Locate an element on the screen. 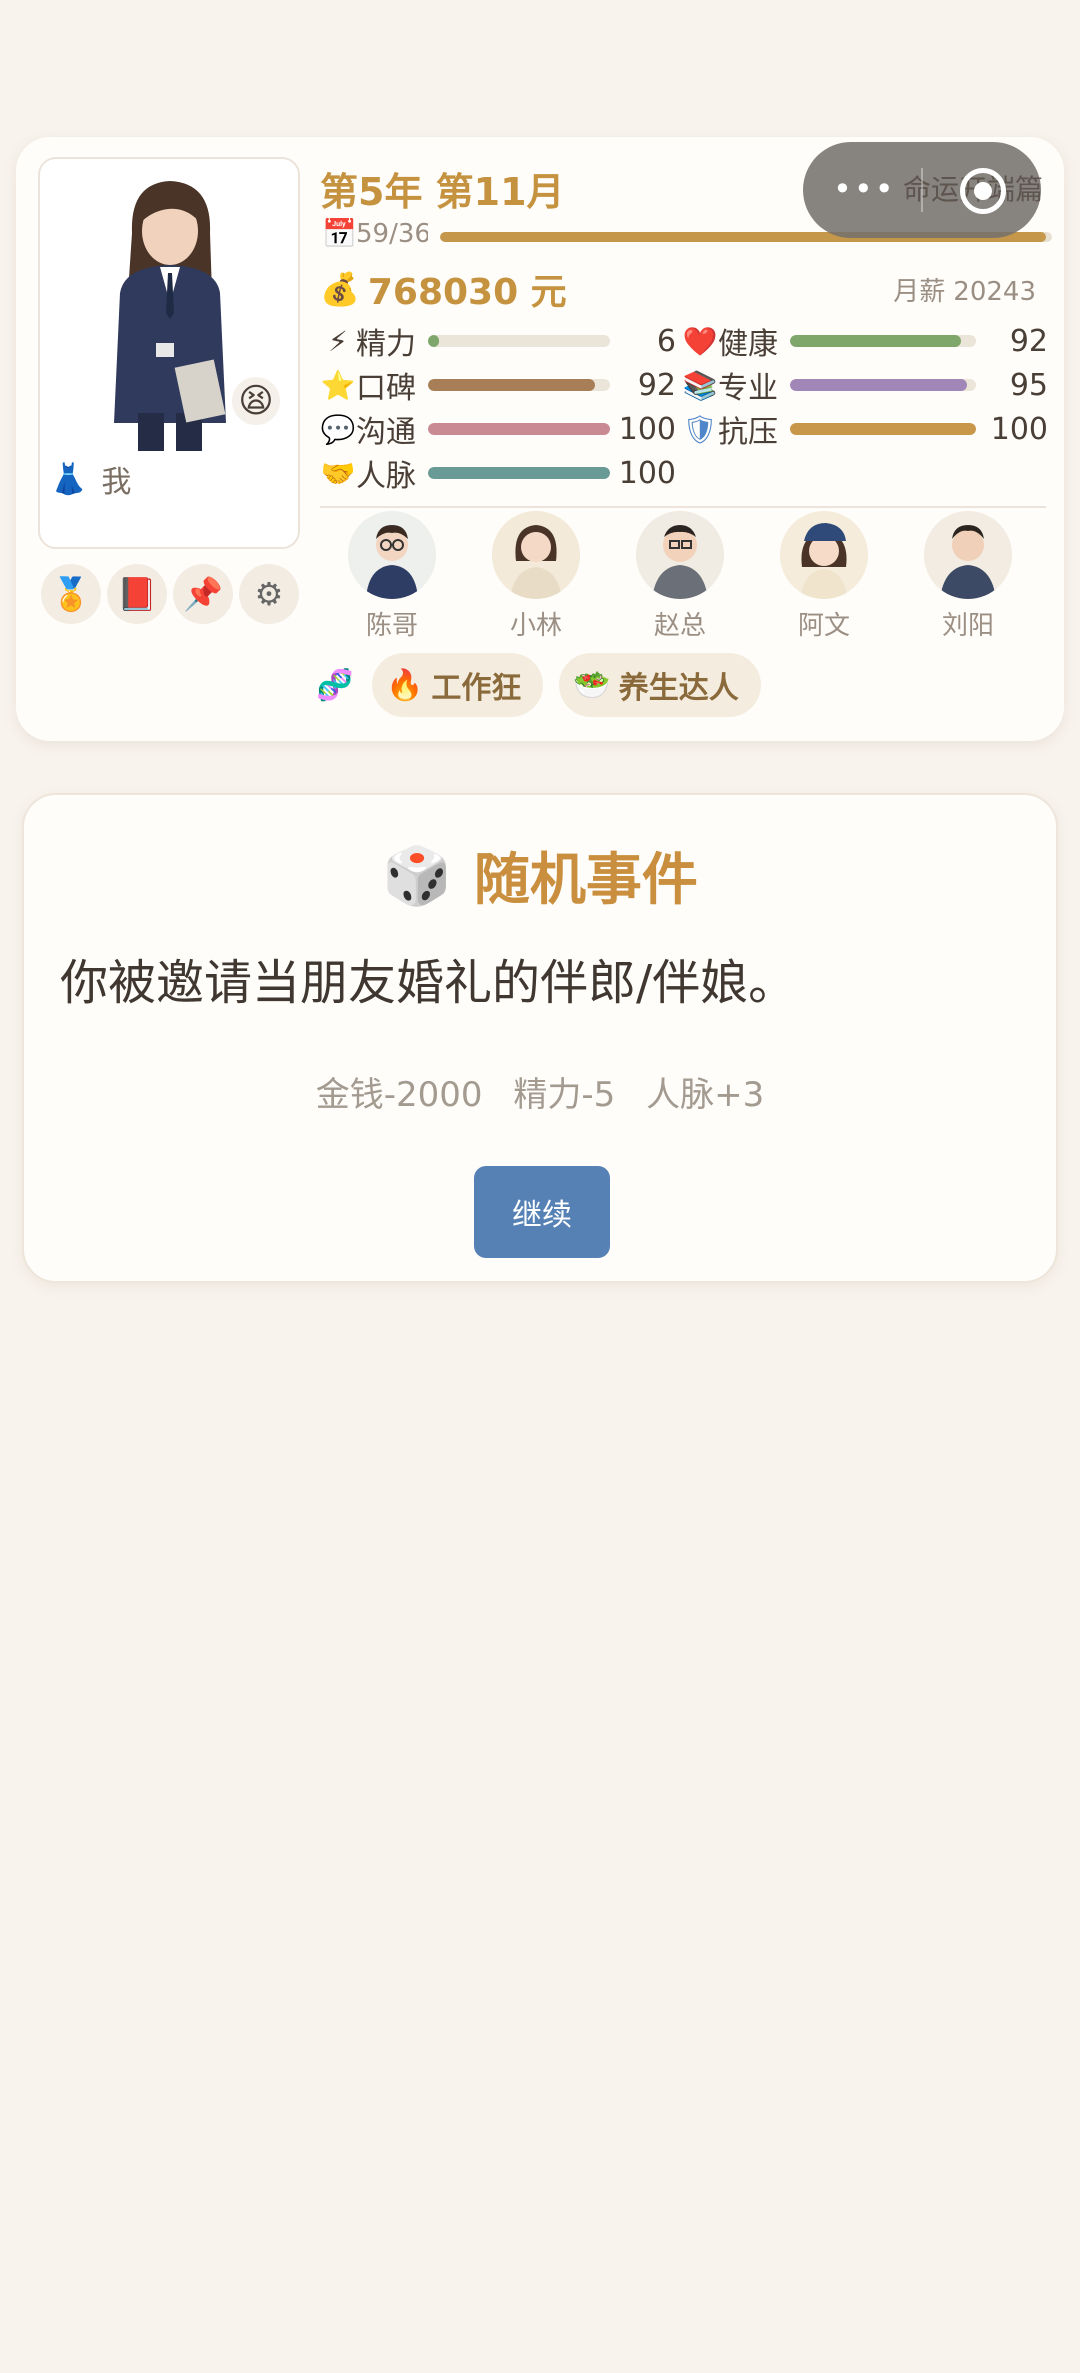 The height and width of the screenshot is (2373, 1080). player-name: 我 is located at coordinates (116, 482).